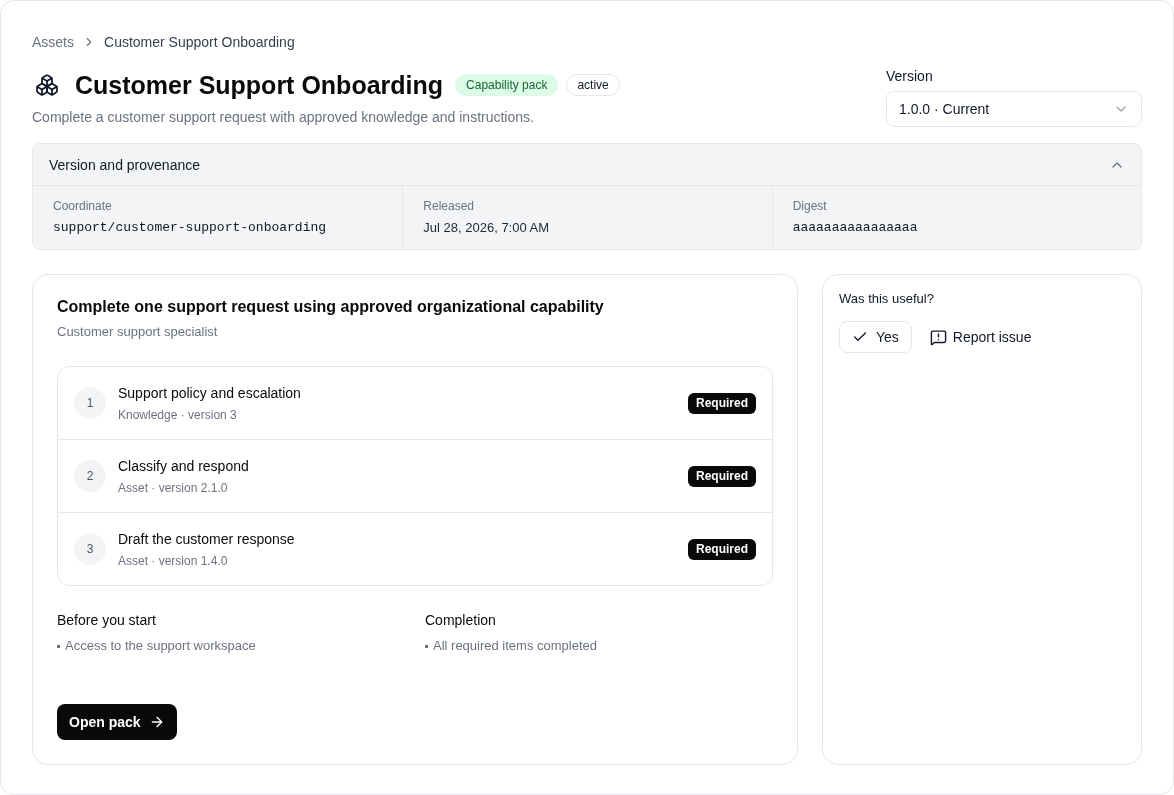 This screenshot has width=1174, height=795. Describe the element at coordinates (90, 403) in the screenshot. I see `step-number: 1` at that location.